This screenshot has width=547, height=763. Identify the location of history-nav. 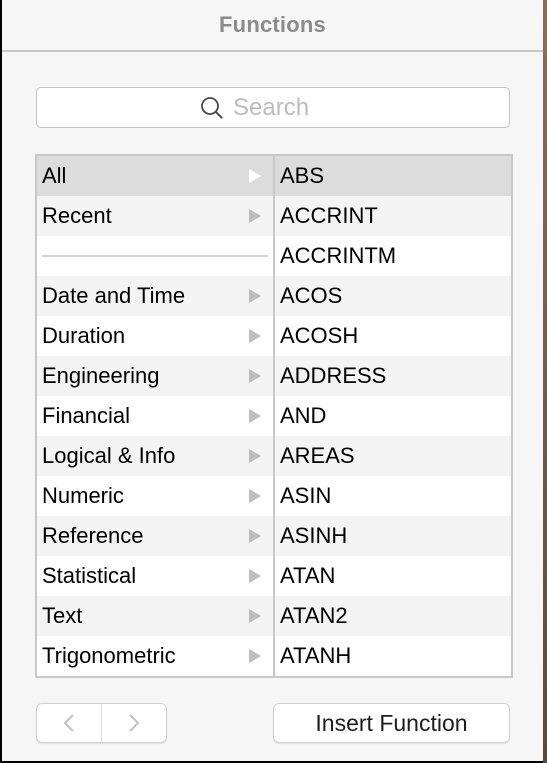
(101, 723).